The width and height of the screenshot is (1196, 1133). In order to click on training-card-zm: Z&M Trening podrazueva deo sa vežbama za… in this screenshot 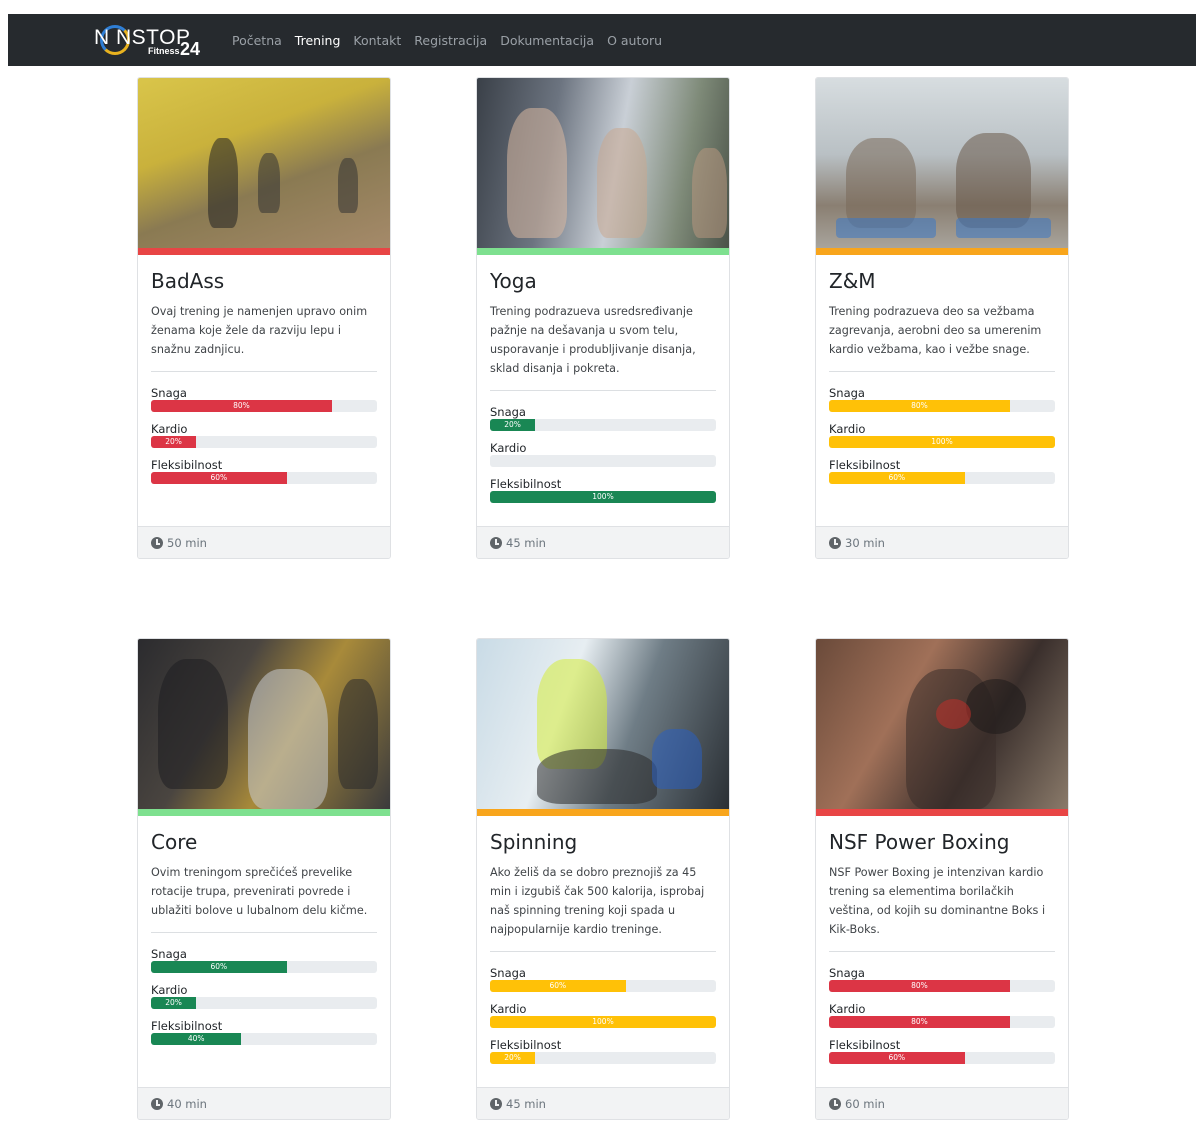, I will do `click(942, 318)`.